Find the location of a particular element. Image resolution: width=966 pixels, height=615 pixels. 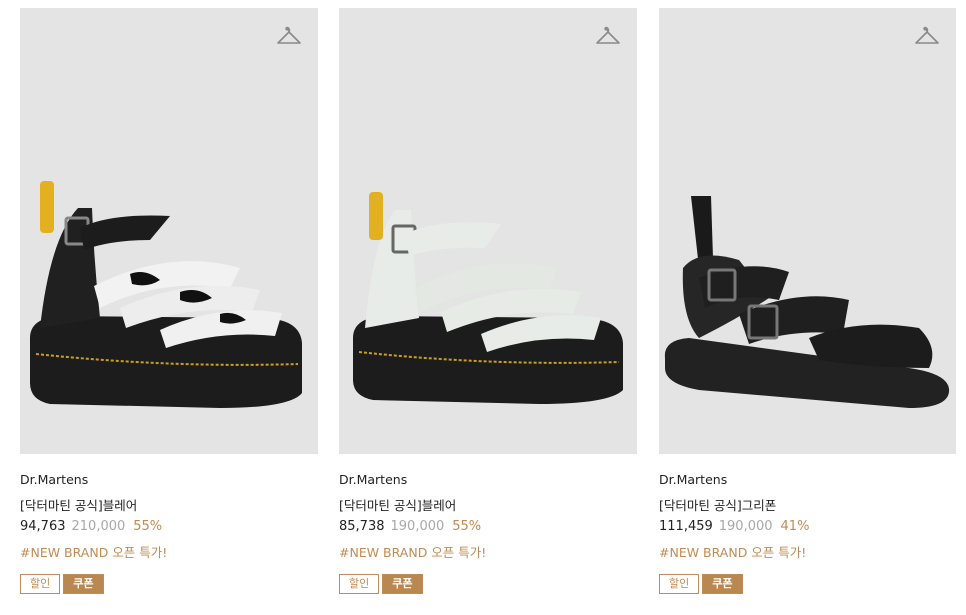

price-row: 85,738 190,000 55% is located at coordinates (410, 526).